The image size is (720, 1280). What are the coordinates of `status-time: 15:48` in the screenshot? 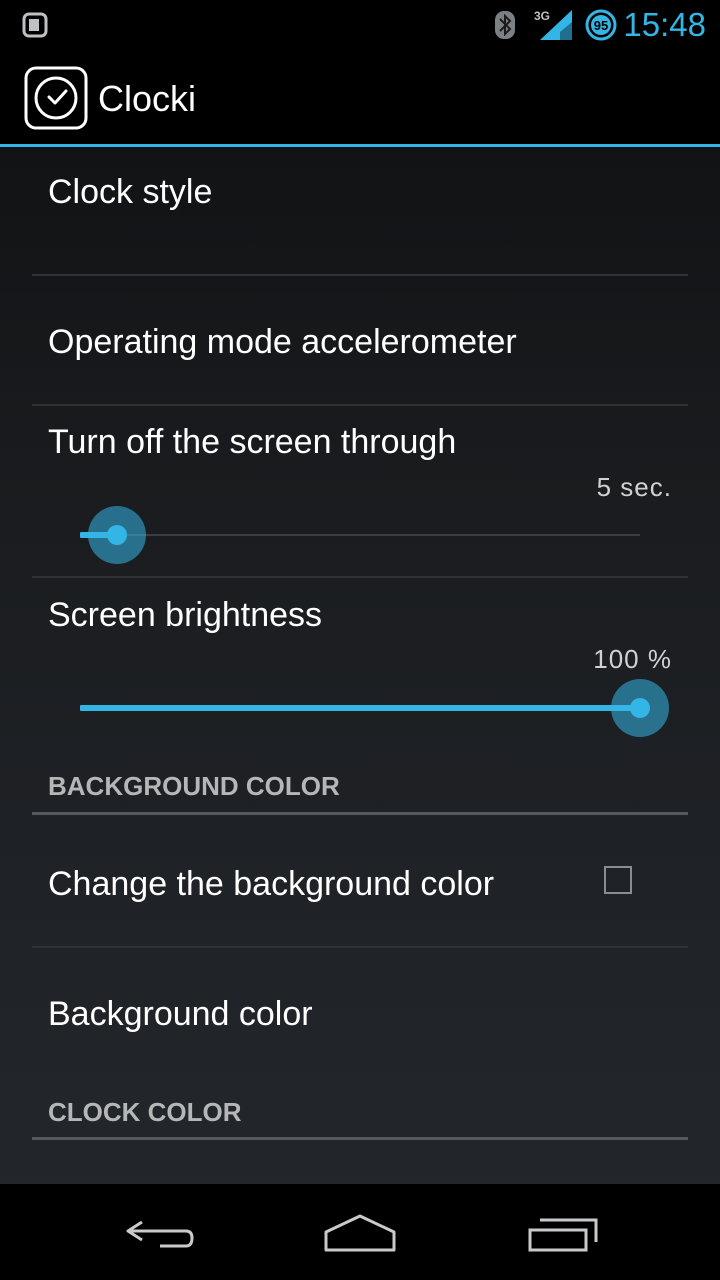 It's located at (664, 24).